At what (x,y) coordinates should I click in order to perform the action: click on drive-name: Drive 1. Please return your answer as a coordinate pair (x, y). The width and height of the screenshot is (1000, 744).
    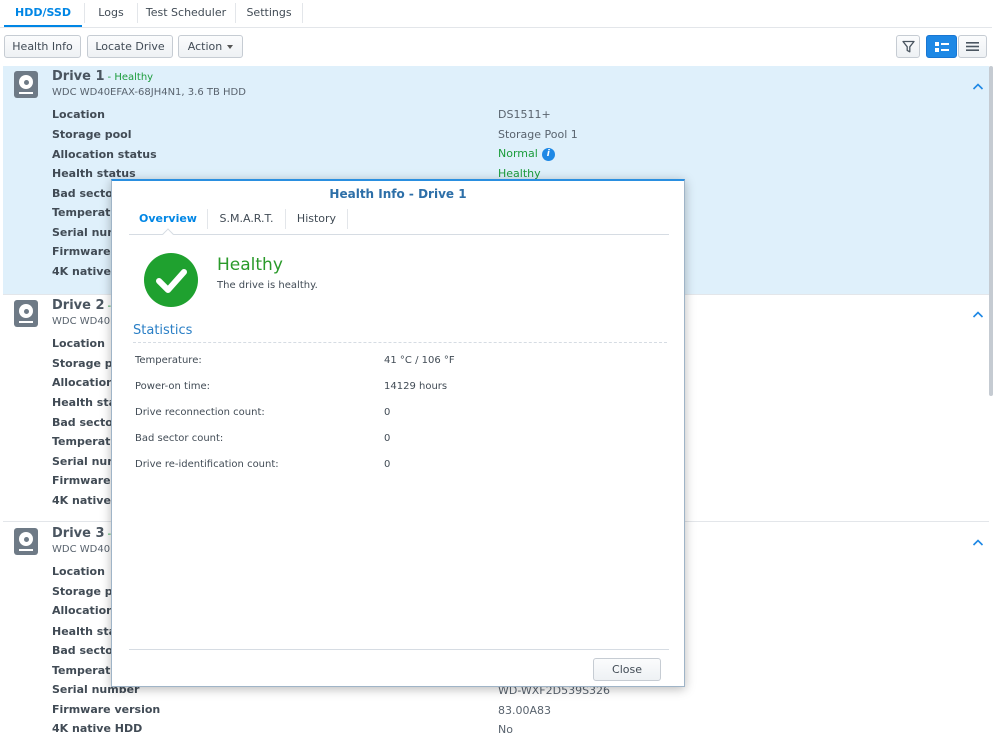
    Looking at the image, I should click on (78, 76).